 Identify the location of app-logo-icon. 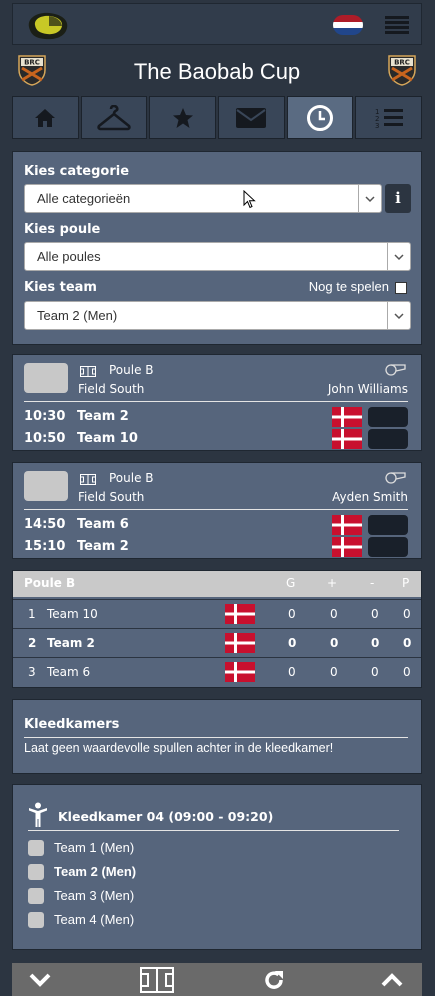
(47, 26).